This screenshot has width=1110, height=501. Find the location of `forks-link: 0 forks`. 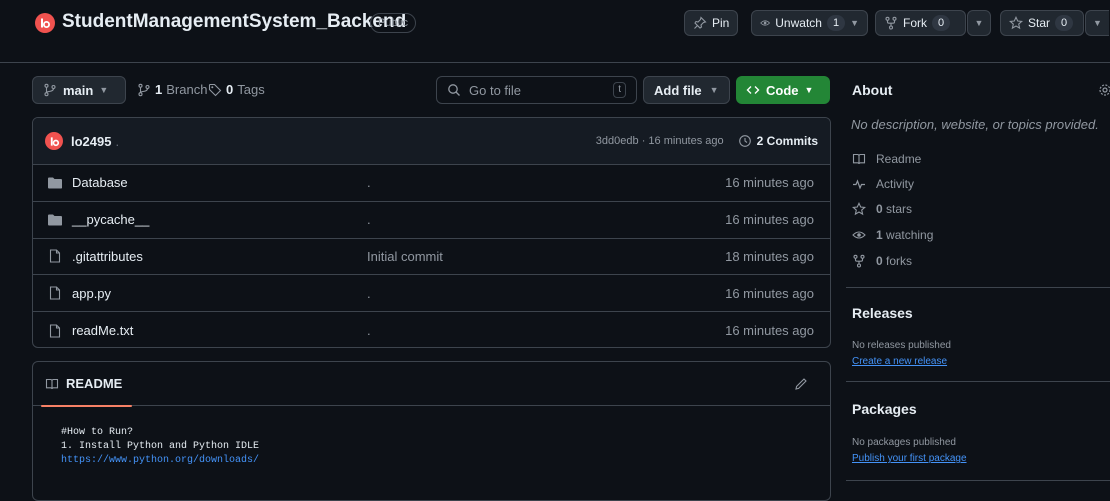

forks-link: 0 forks is located at coordinates (882, 261).